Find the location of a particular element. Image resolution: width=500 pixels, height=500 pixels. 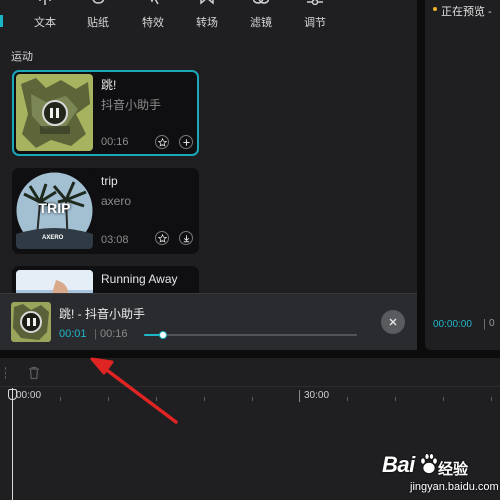

cover-text-trip: TRIP is located at coordinates (54, 208).